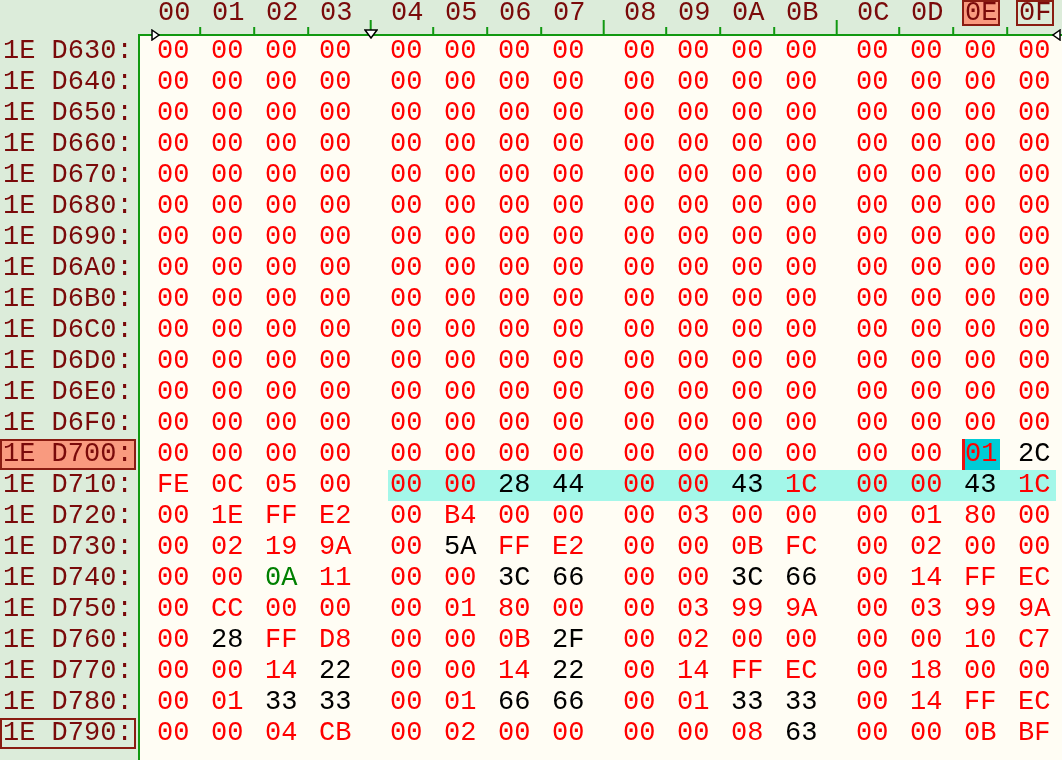 Image resolution: width=1062 pixels, height=760 pixels. What do you see at coordinates (568, 671) in the screenshot?
I see `hex-byte: 22` at bounding box center [568, 671].